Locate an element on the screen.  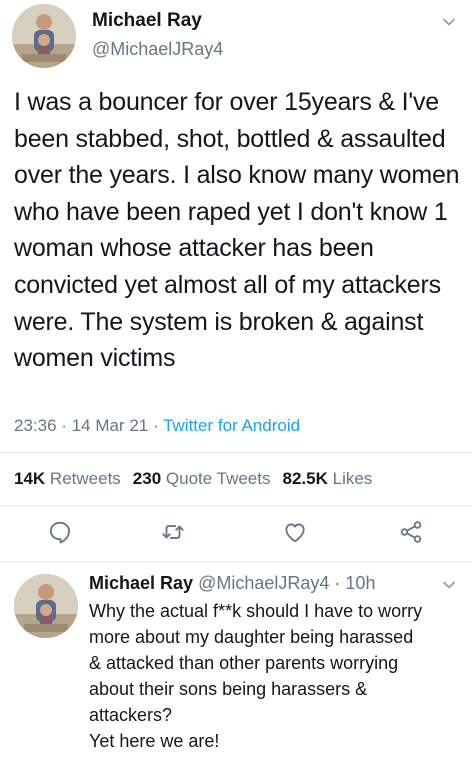
reply-line: more about my daughter being harassed is located at coordinates (251, 637).